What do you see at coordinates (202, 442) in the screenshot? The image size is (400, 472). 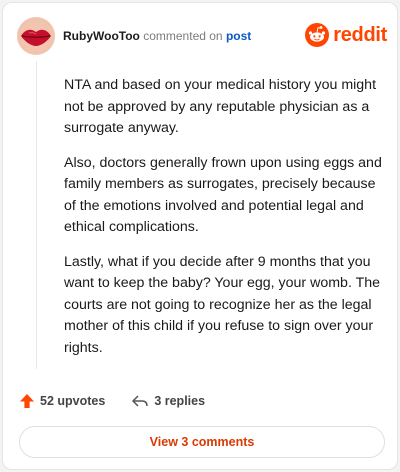 I see `view-comments-button: View 3 comments` at bounding box center [202, 442].